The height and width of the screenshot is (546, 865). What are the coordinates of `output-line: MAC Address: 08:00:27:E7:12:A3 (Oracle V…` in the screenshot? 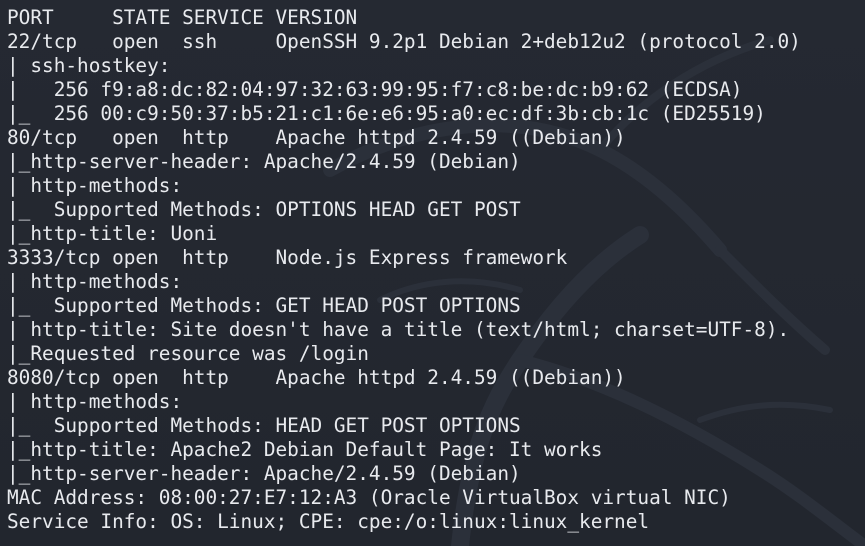 It's located at (369, 497).